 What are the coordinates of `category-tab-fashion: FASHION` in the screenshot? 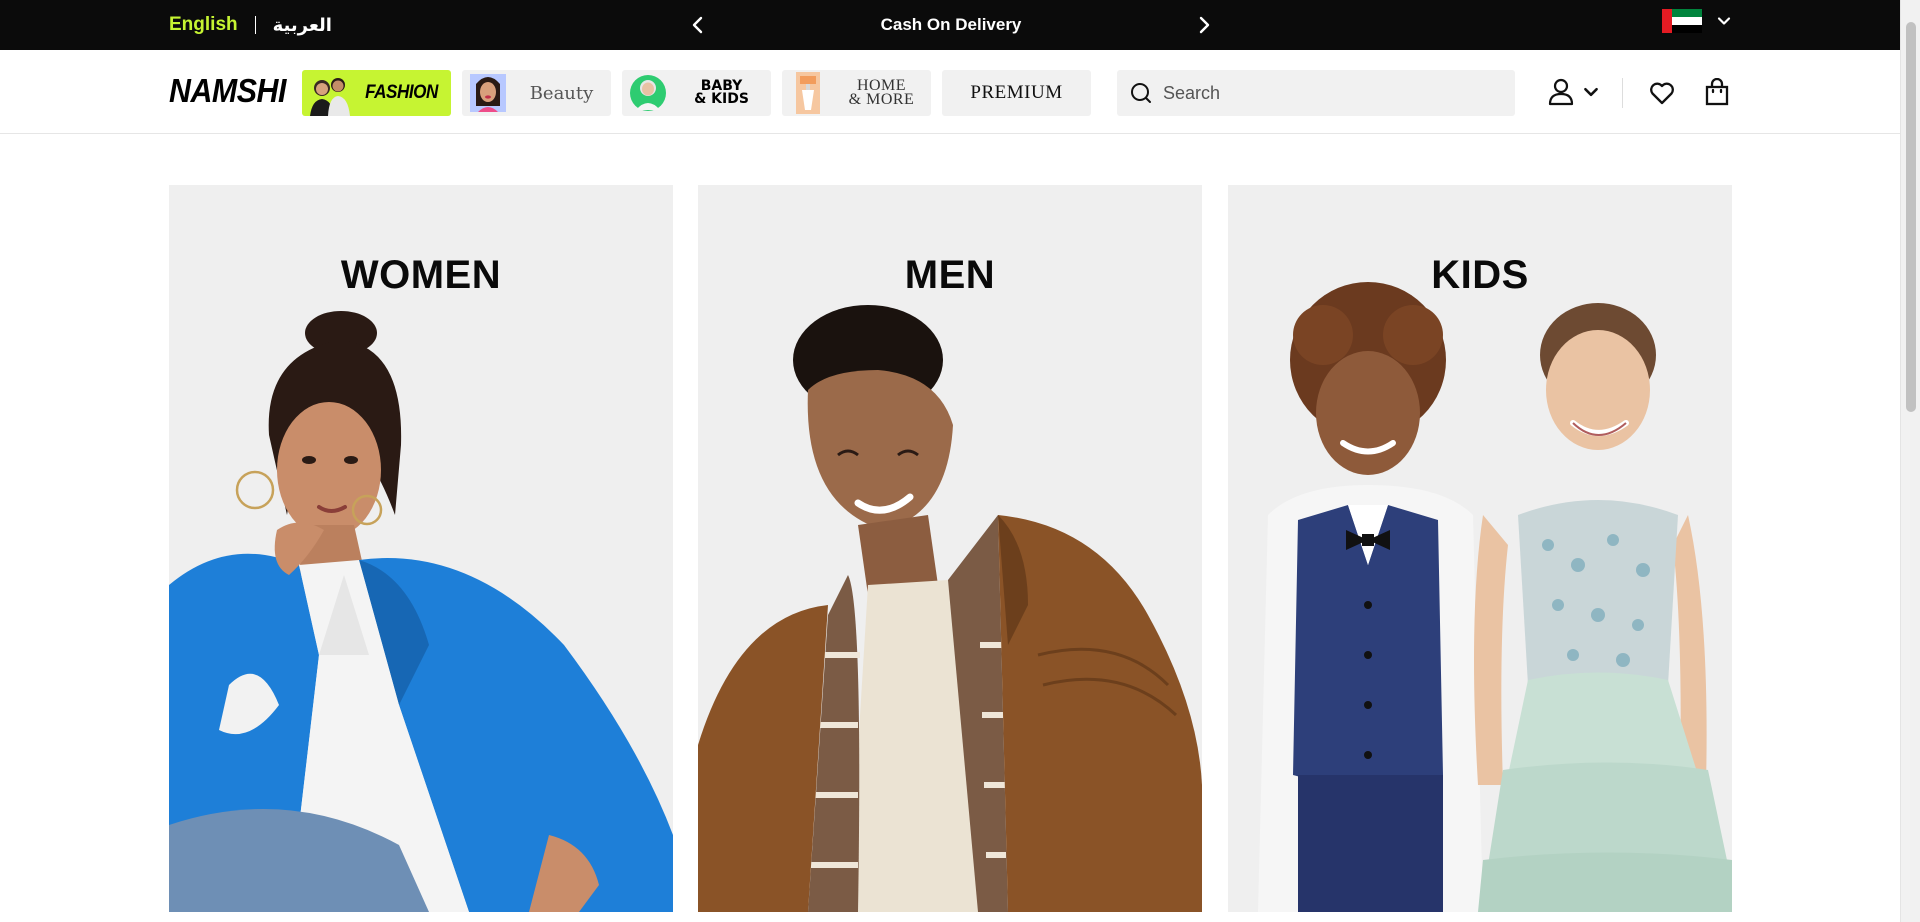 It's located at (376, 93).